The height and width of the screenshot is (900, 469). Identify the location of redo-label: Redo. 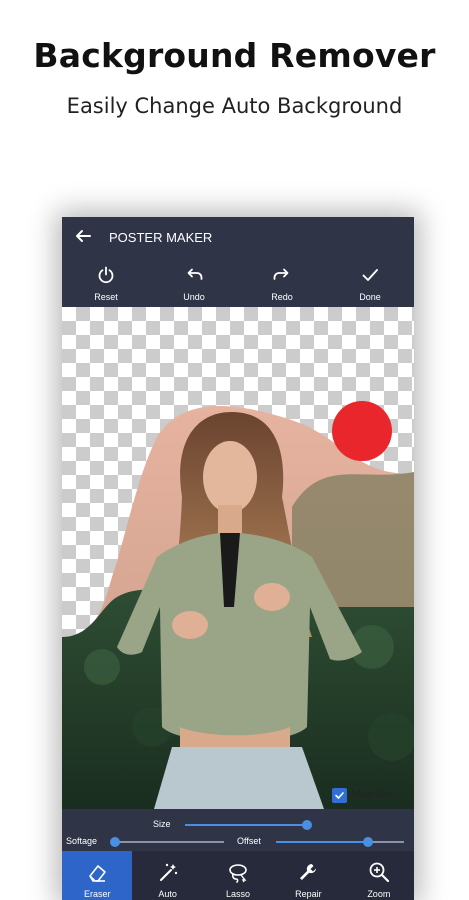
(282, 297).